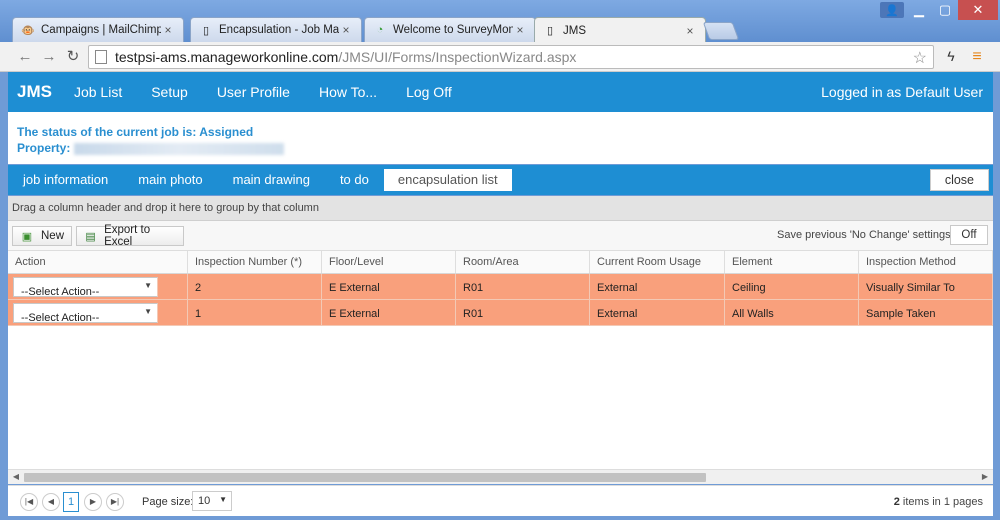 This screenshot has height=520, width=1000. I want to click on surveymonkey-icon: ◔, so click(380, 30).